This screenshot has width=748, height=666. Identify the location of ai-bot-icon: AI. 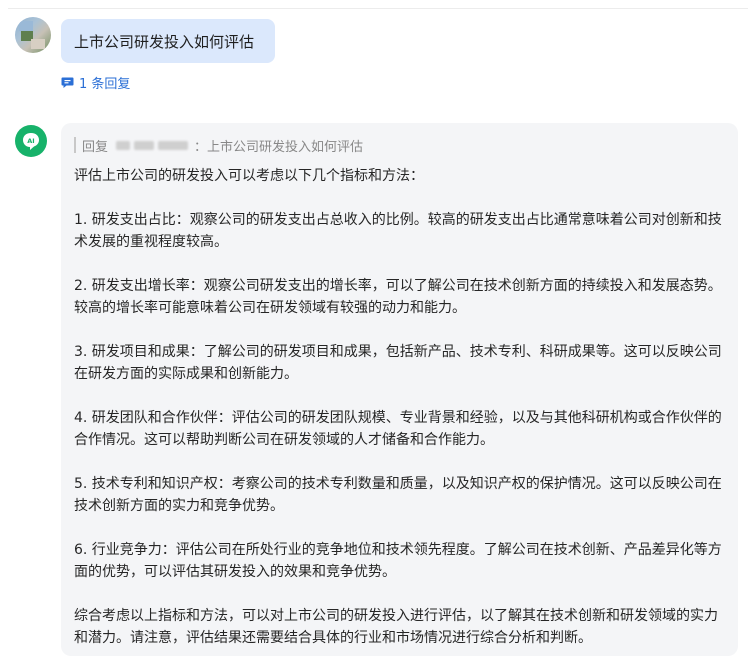
(31, 141).